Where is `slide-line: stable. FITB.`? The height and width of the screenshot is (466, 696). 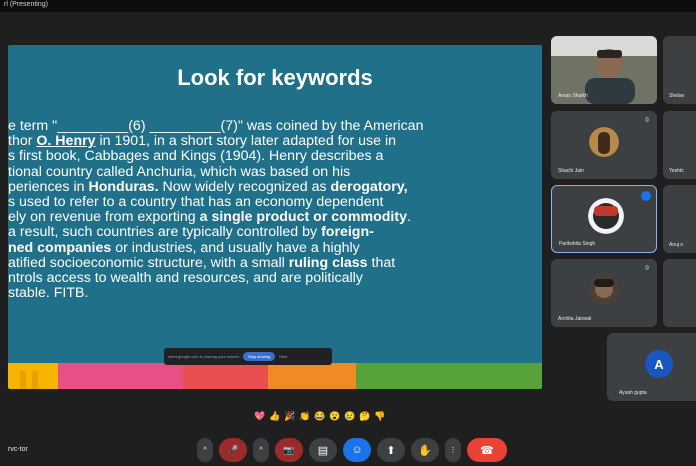 slide-line: stable. FITB. is located at coordinates (48, 293).